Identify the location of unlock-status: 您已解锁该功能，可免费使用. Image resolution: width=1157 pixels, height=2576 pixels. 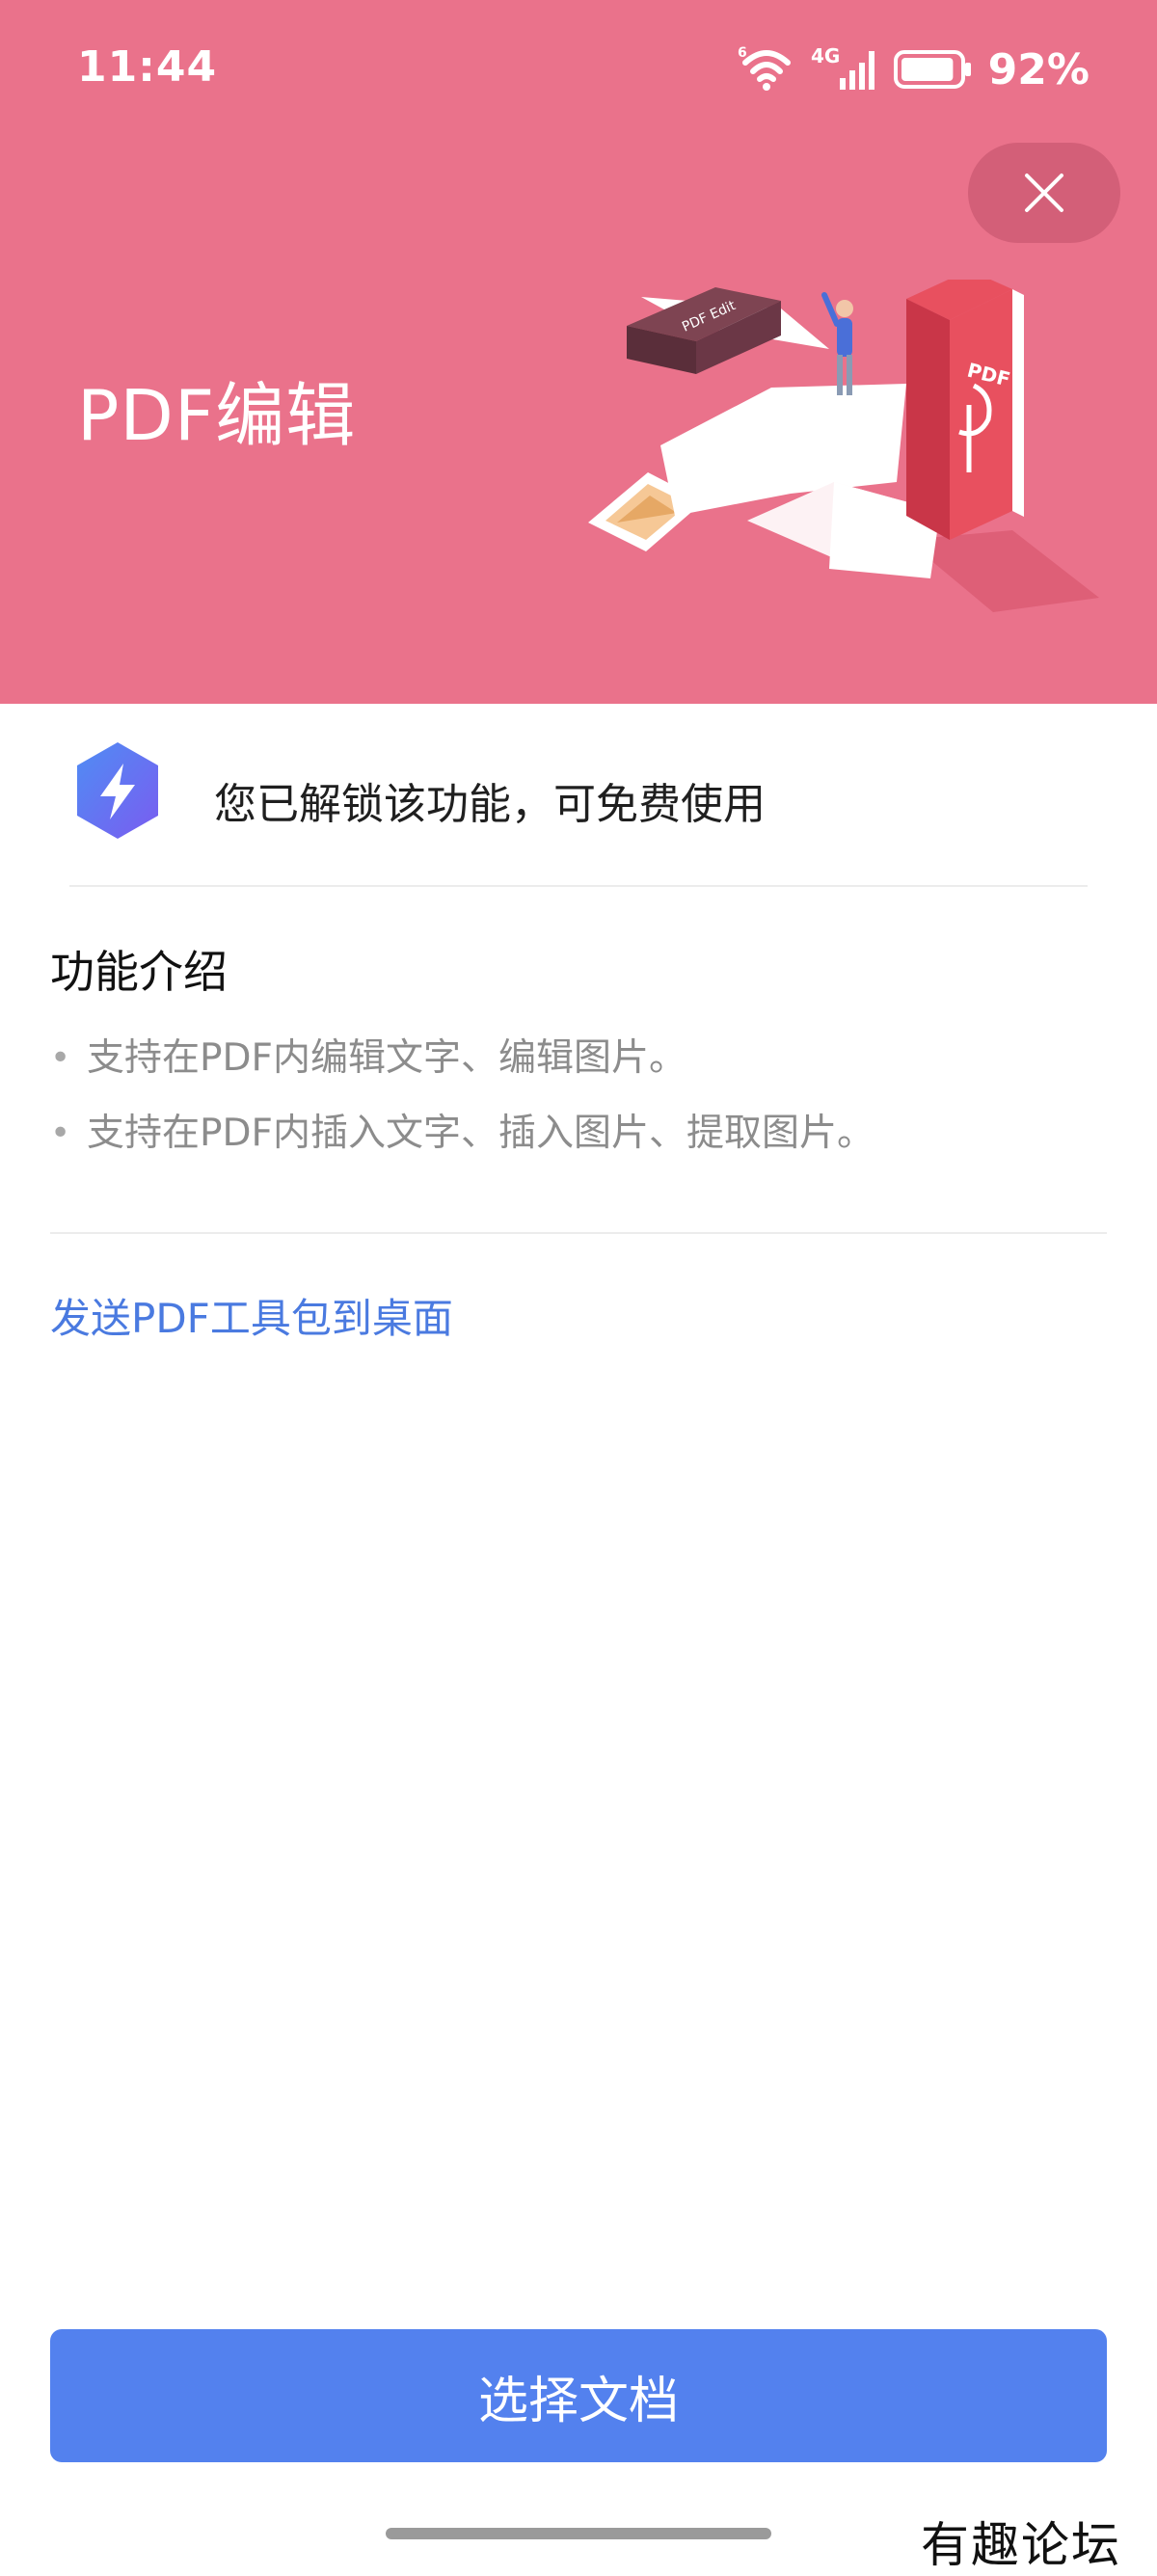
(578, 796).